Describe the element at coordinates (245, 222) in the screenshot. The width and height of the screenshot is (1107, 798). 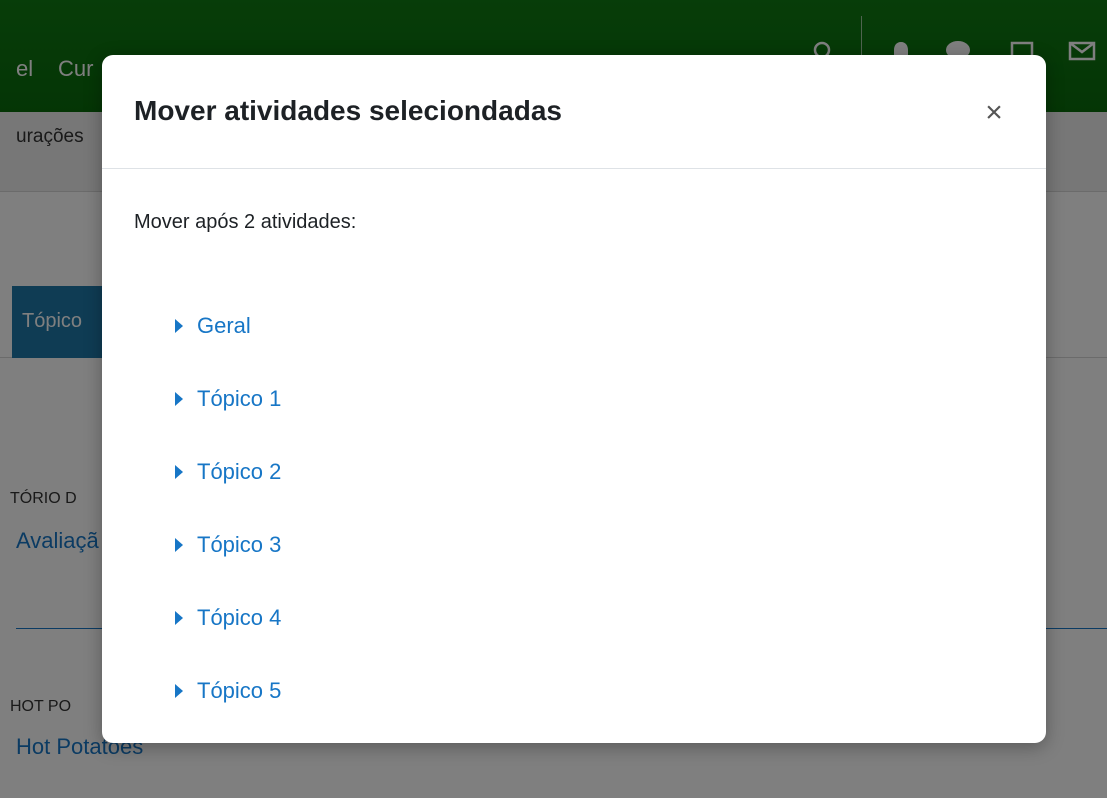
I see `move-instruction: Mover após 2 atividades:` at that location.